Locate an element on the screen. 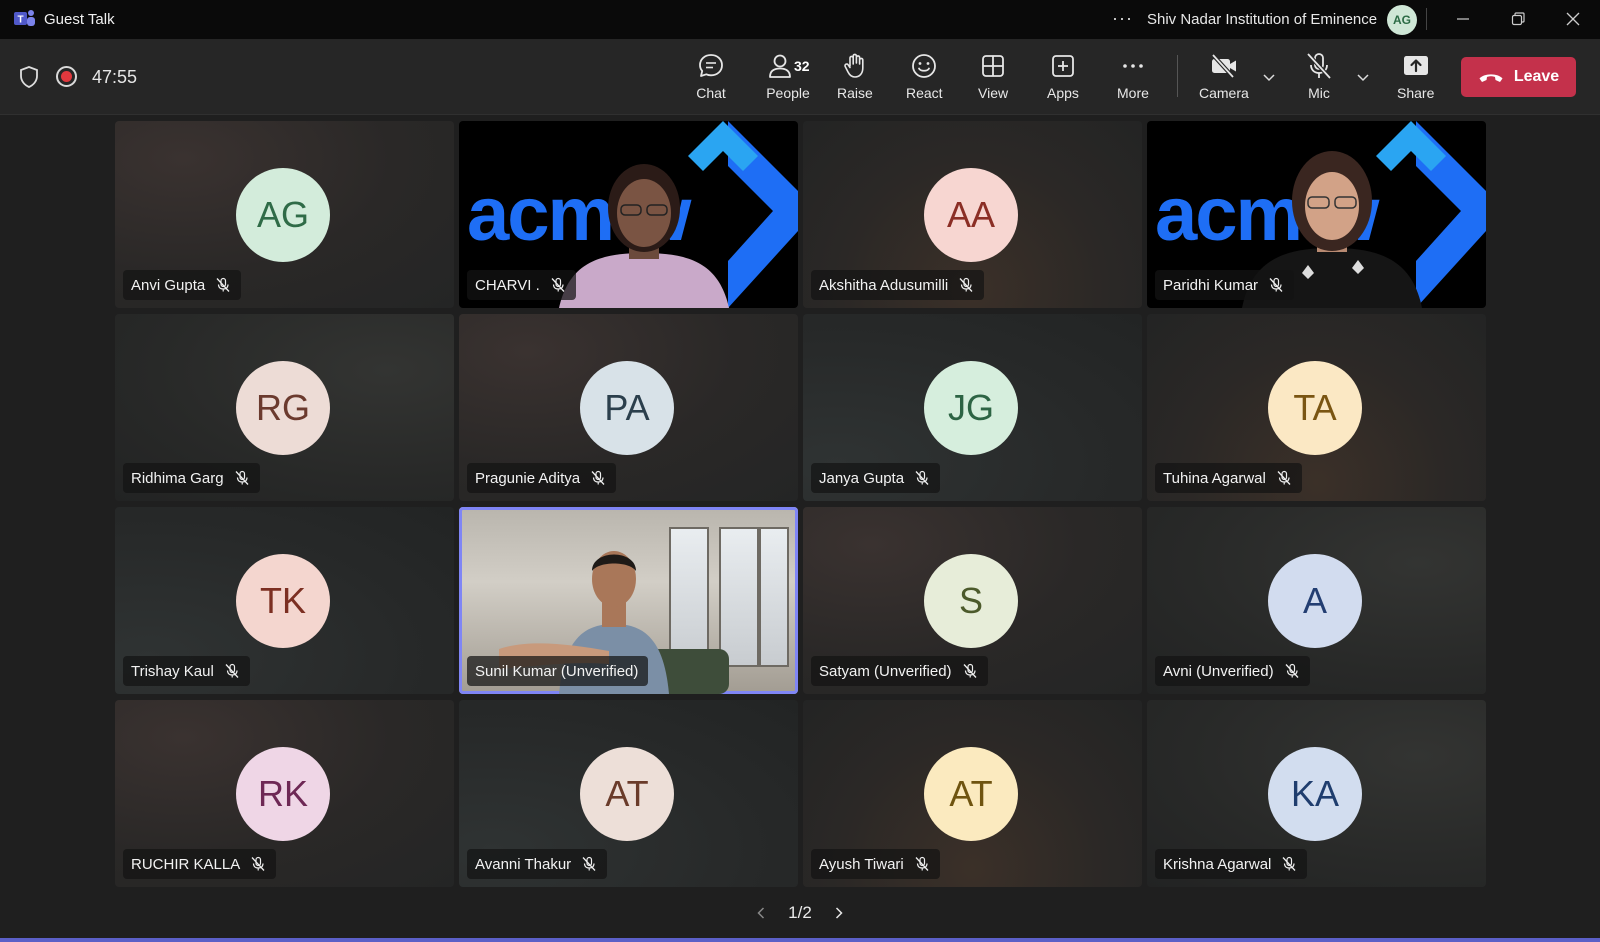 The image size is (1600, 942). restore-button is located at coordinates (1518, 19).